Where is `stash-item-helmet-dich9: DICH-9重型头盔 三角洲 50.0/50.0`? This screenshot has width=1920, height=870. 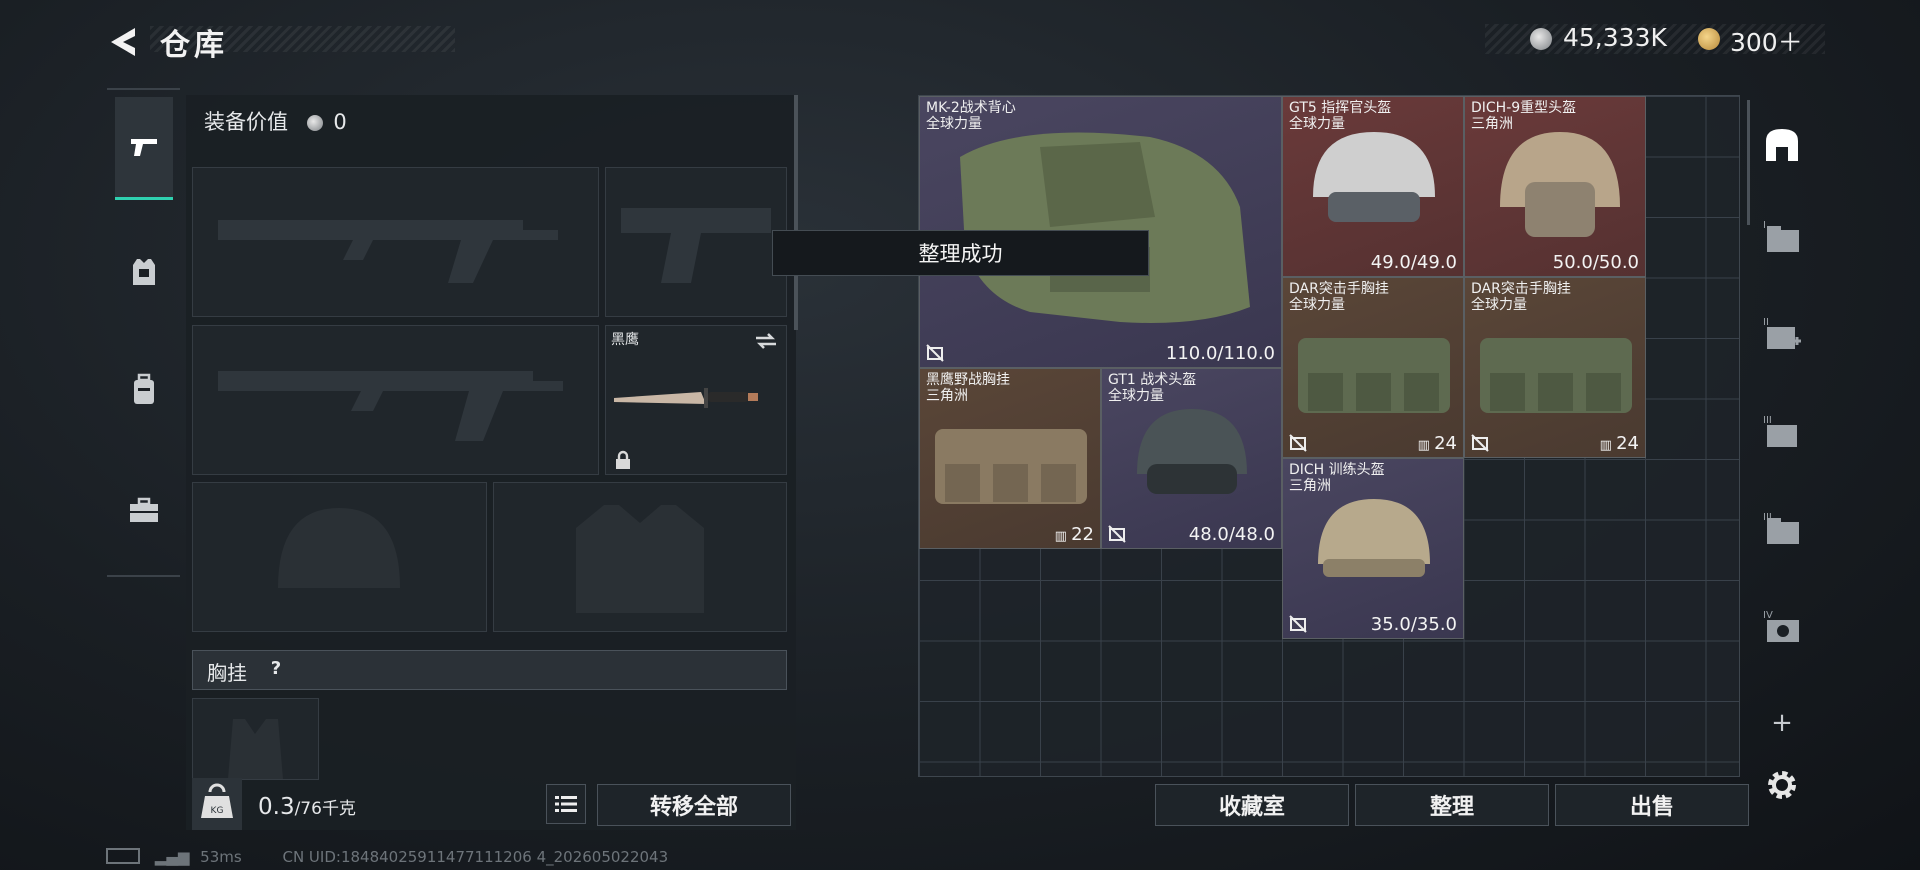 stash-item-helmet-dich9: DICH-9重型头盔 三角洲 50.0/50.0 is located at coordinates (1555, 186).